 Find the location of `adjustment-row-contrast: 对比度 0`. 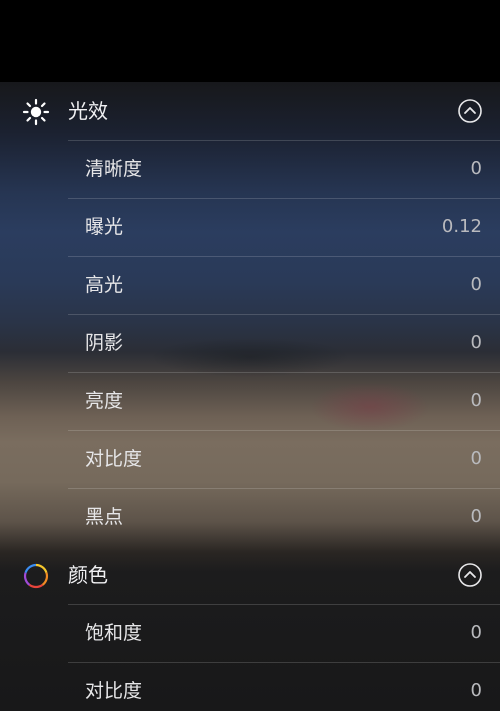

adjustment-row-contrast: 对比度 0 is located at coordinates (250, 459).